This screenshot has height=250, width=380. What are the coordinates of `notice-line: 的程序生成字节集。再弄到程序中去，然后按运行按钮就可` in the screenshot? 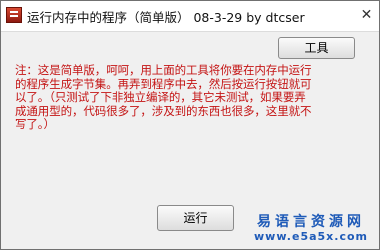 It's located at (163, 83).